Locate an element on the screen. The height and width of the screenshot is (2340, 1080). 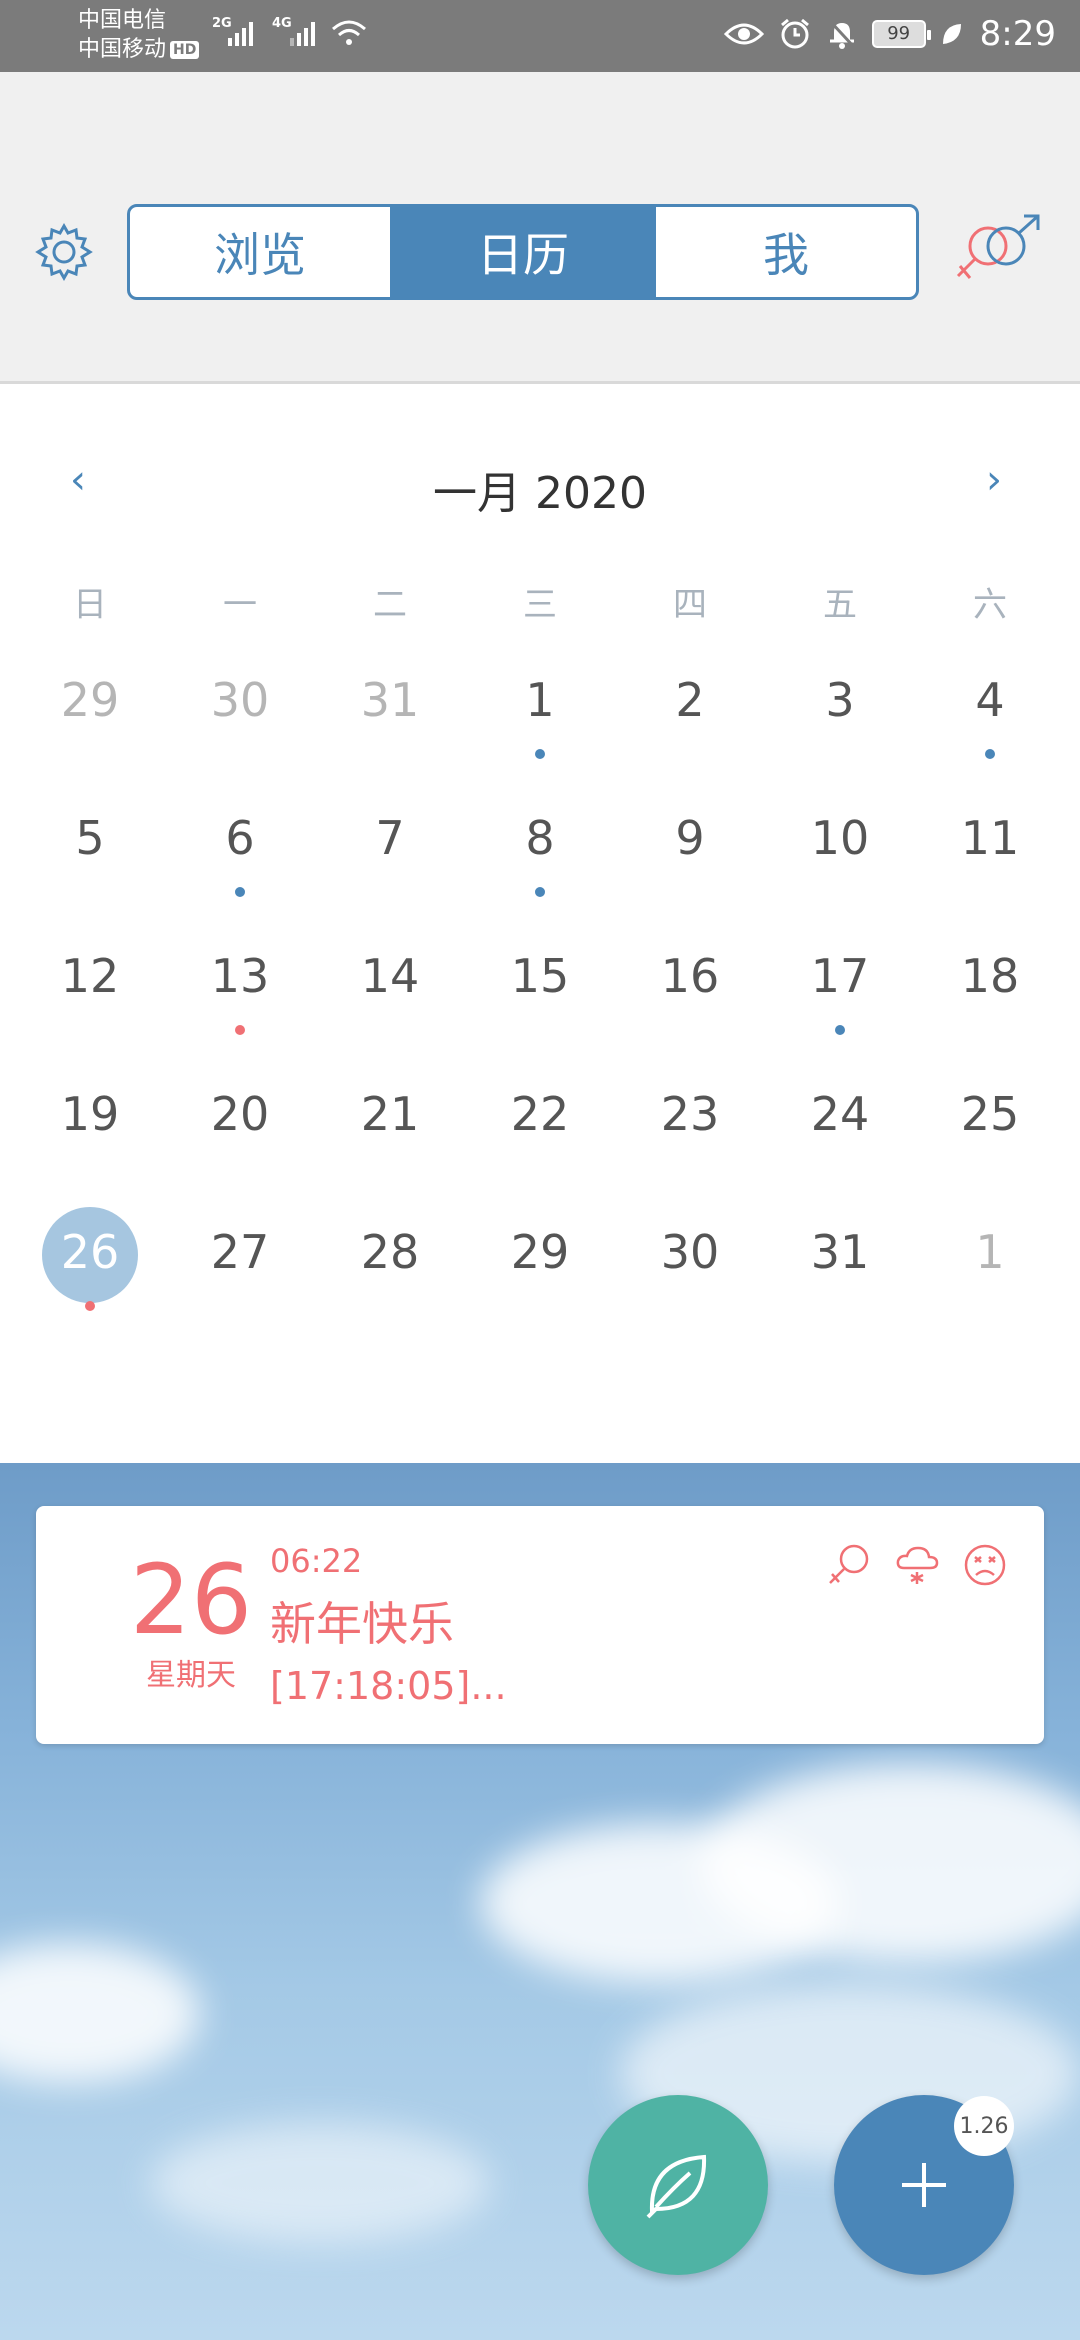
calendar-day: 27 is located at coordinates (240, 1270).